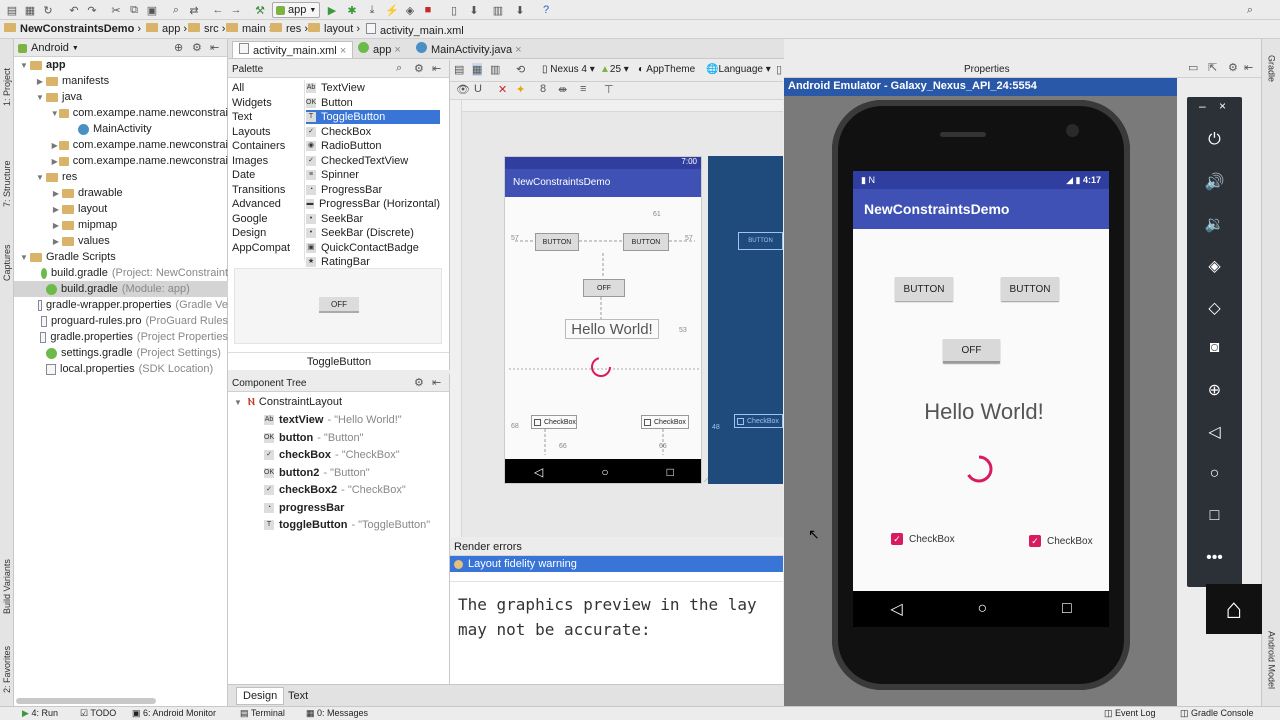 The height and width of the screenshot is (720, 1280). What do you see at coordinates (477, 69) in the screenshot?
I see `blueprint-mode-icon: ▦` at bounding box center [477, 69].